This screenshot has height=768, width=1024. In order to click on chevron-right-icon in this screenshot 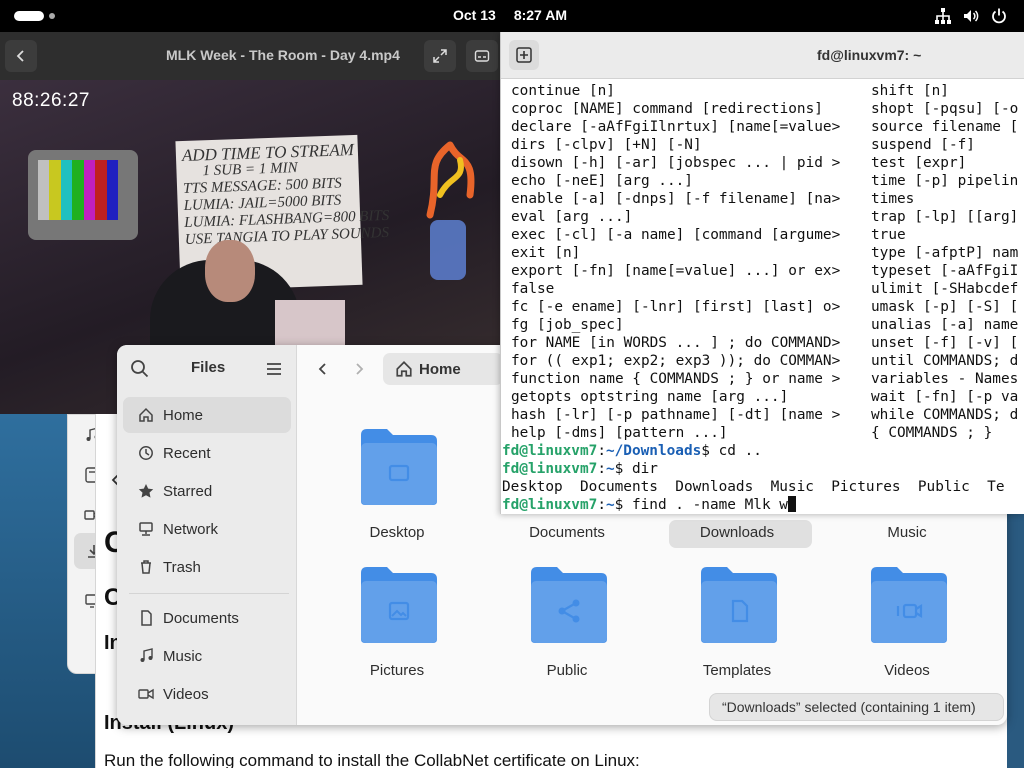, I will do `click(360, 369)`.